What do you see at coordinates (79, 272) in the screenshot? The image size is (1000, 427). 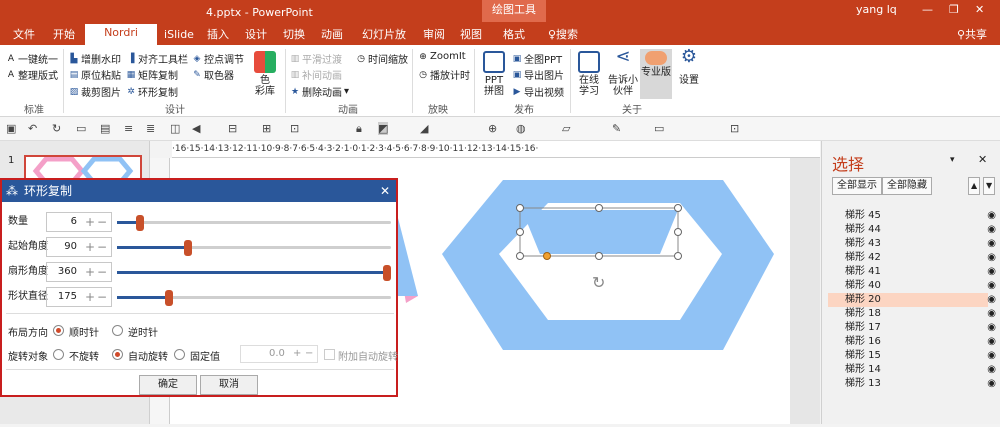 I see `param-stepper: 360 + −` at bounding box center [79, 272].